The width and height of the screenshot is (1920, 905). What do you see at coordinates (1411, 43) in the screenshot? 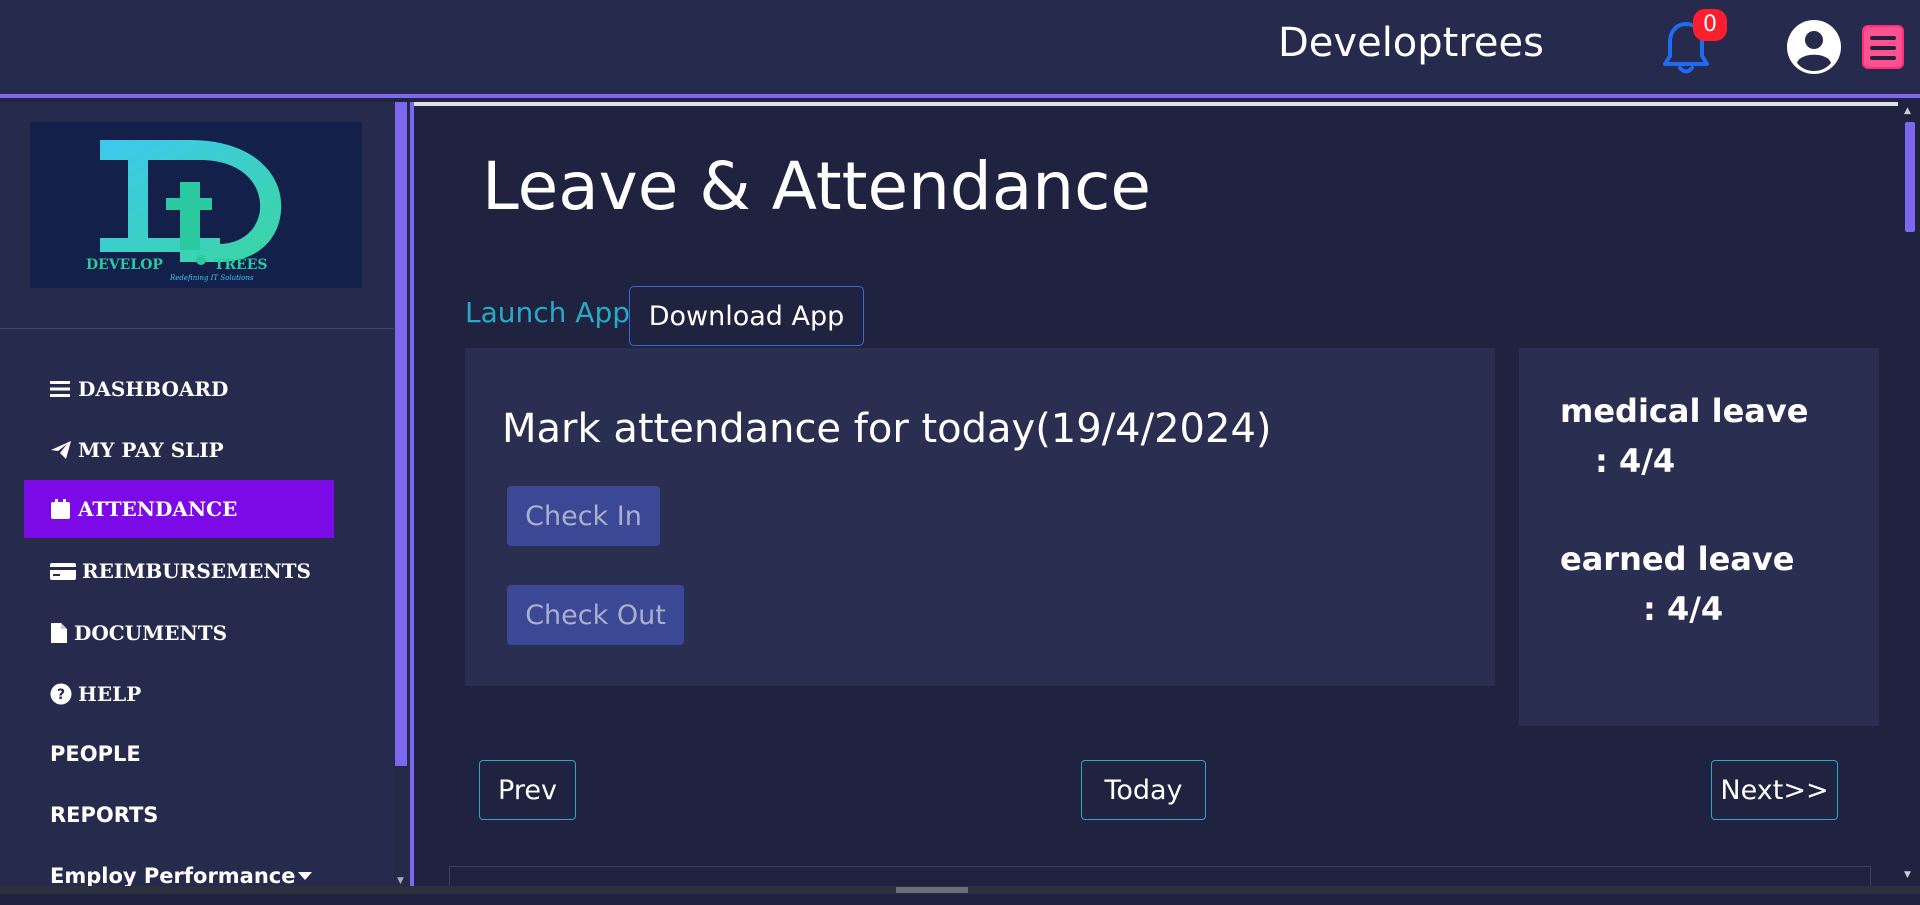
I see `brand-title: Developtrees` at bounding box center [1411, 43].